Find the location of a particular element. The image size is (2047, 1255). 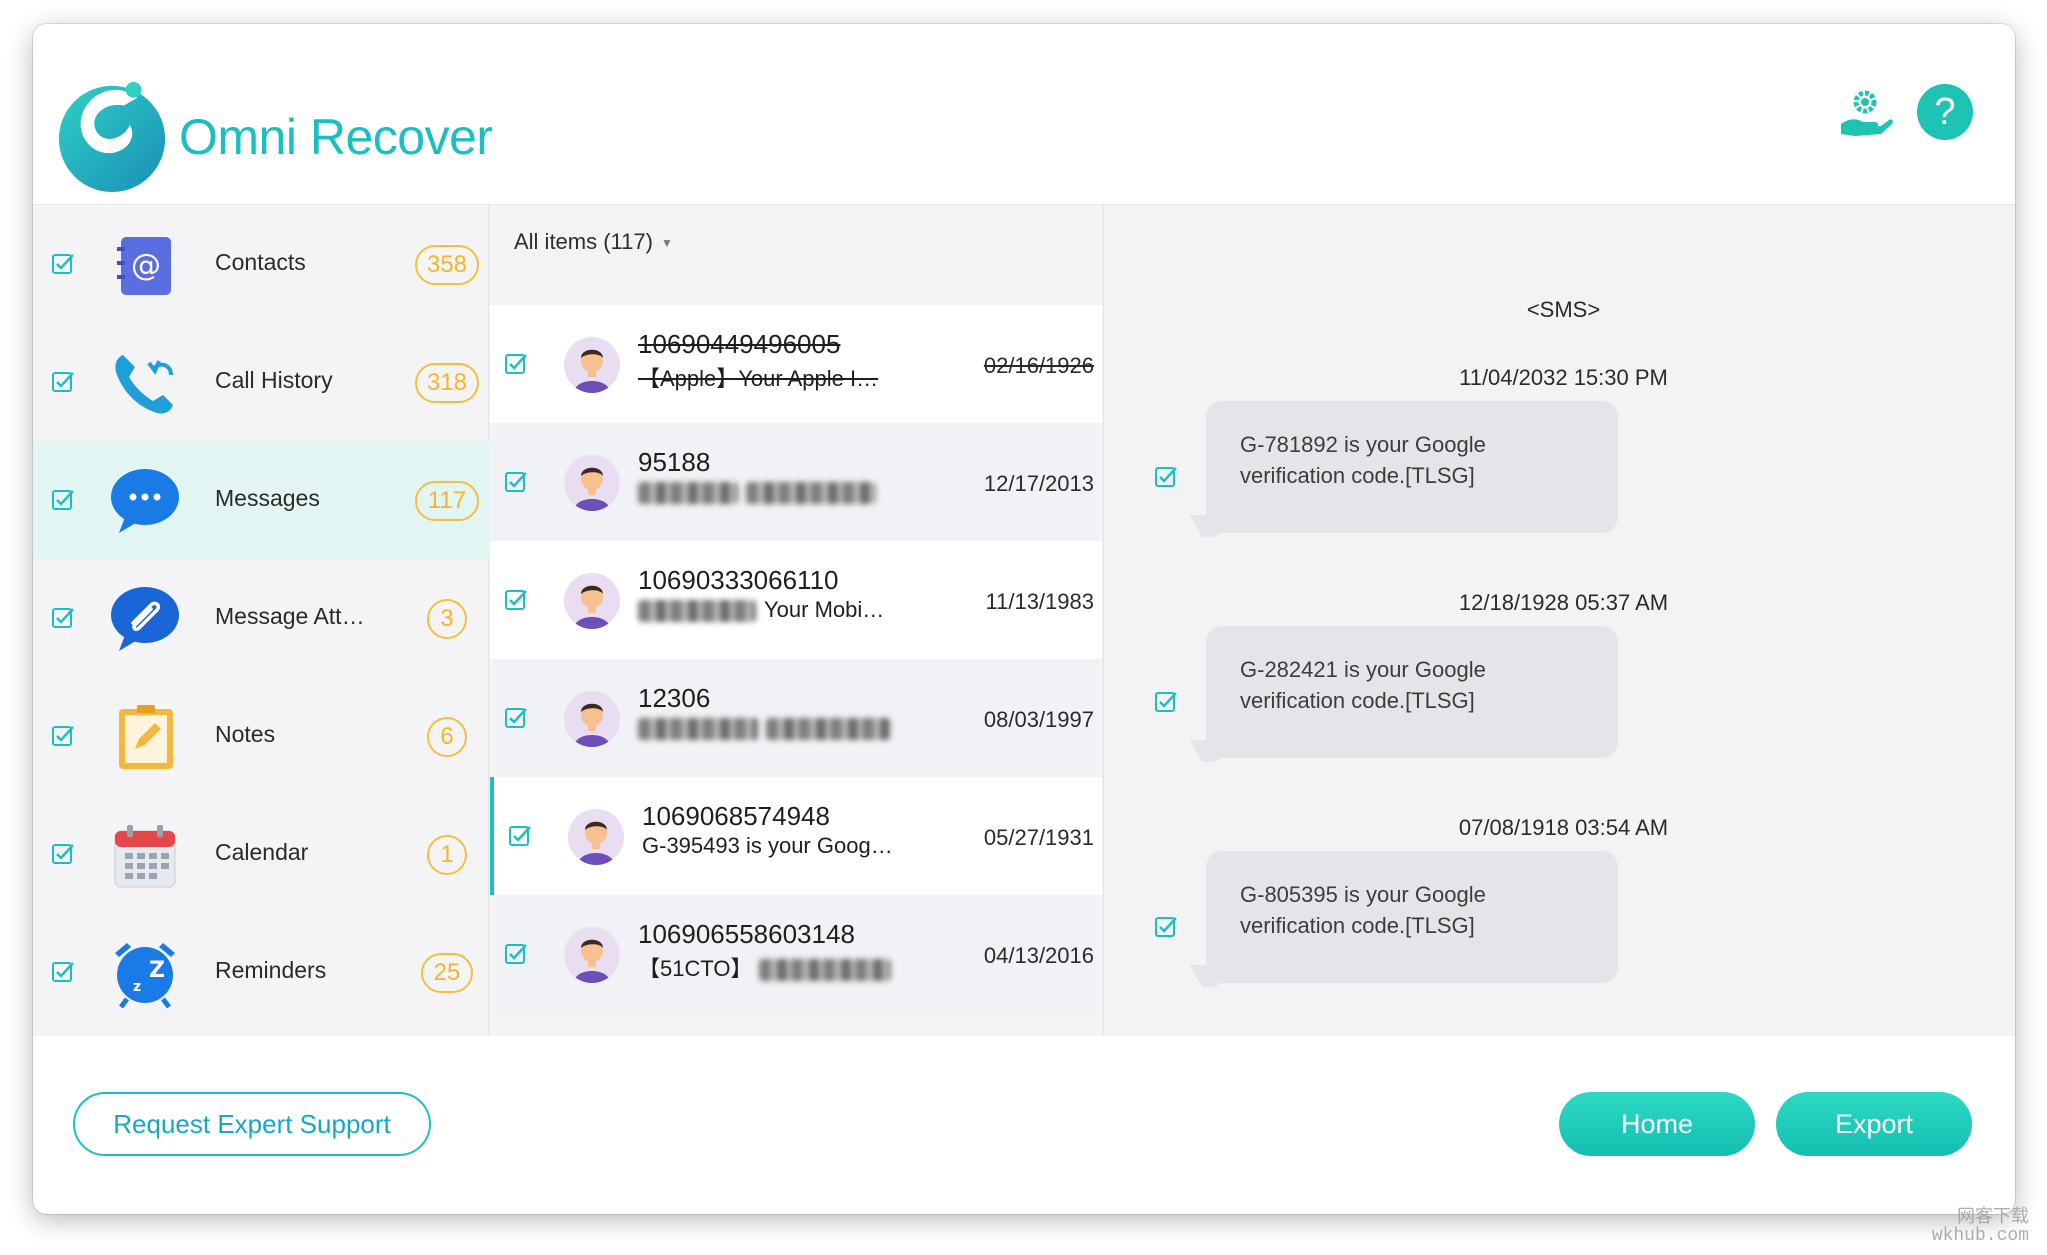

message-date: 12/17/2013 is located at coordinates (1038, 483).